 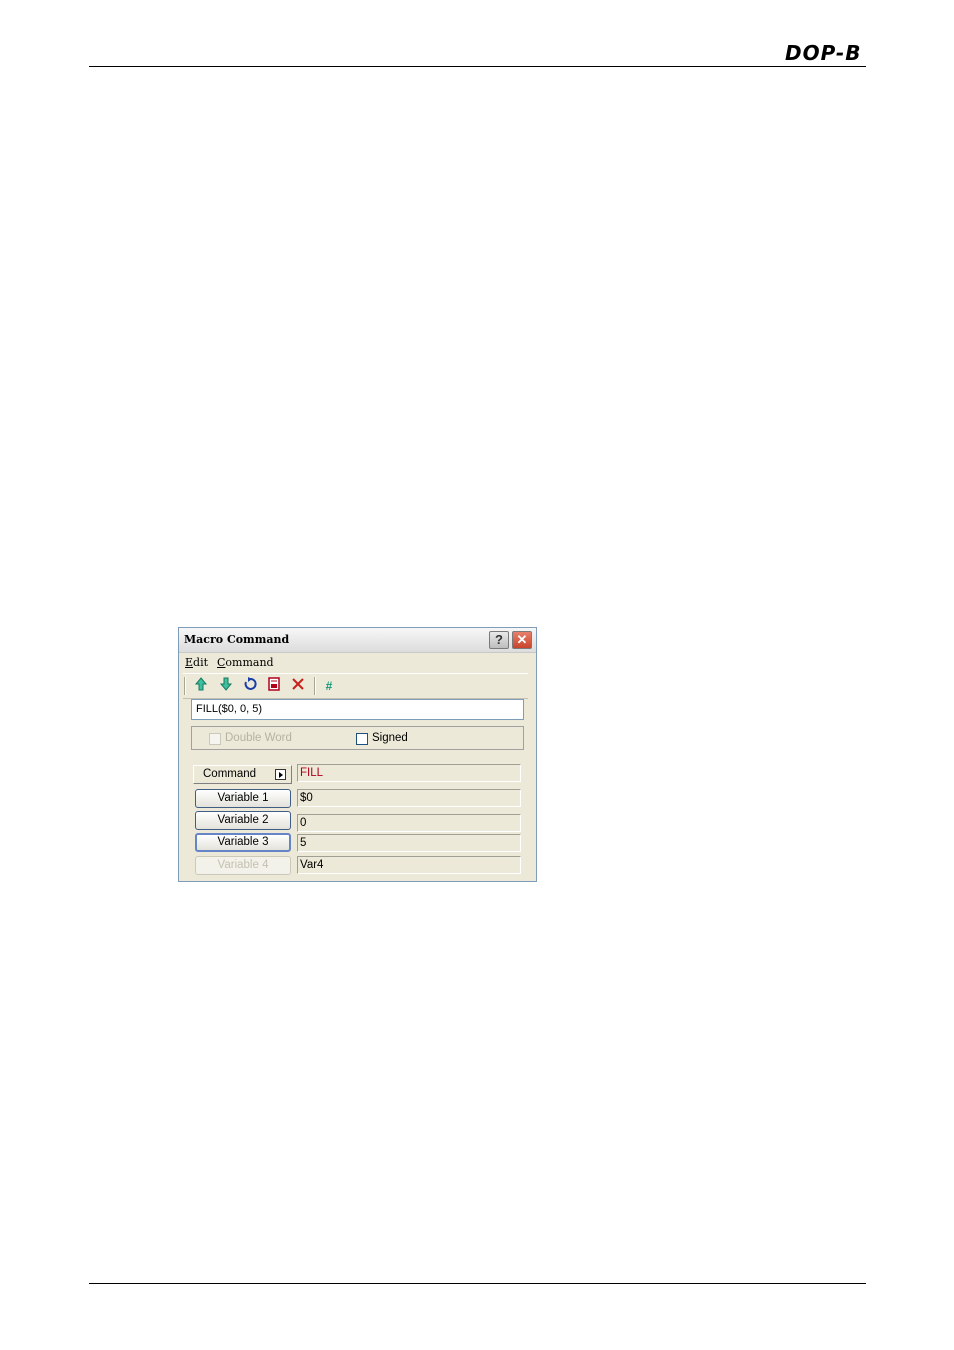 I want to click on dialog-title: Macro Command, so click(x=237, y=639).